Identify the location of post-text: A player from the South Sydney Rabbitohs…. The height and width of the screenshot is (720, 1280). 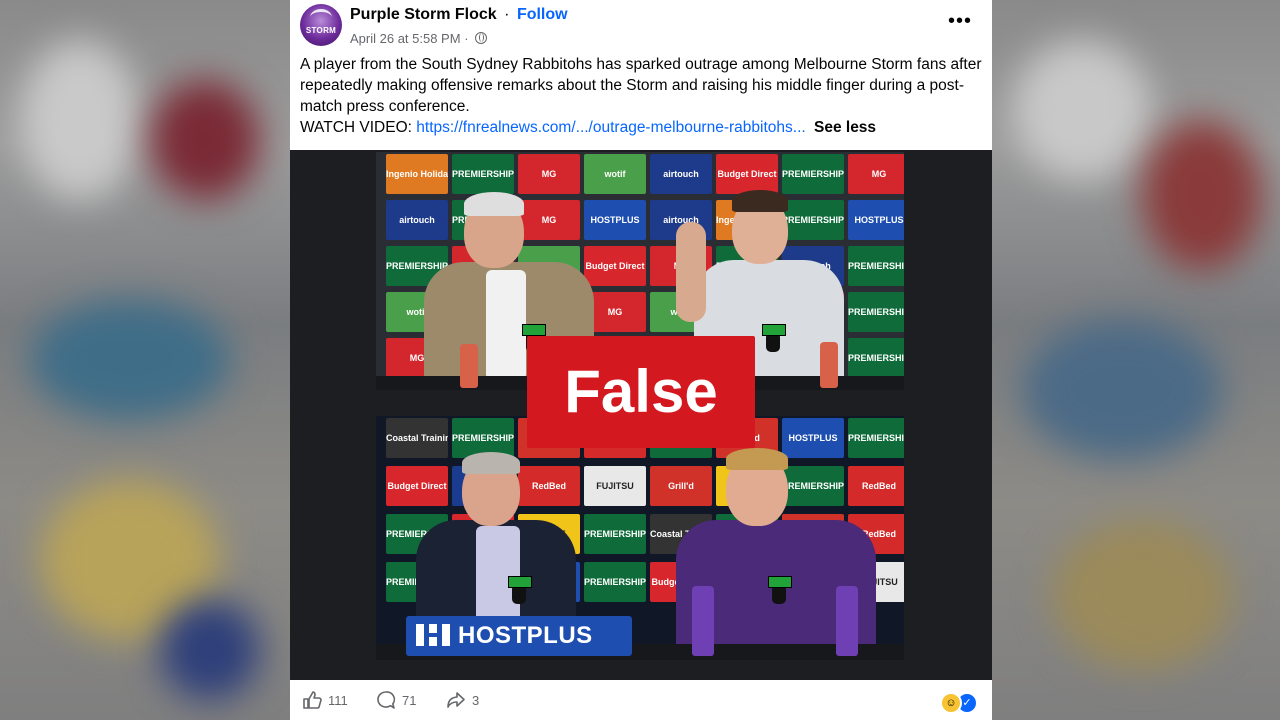
(641, 96).